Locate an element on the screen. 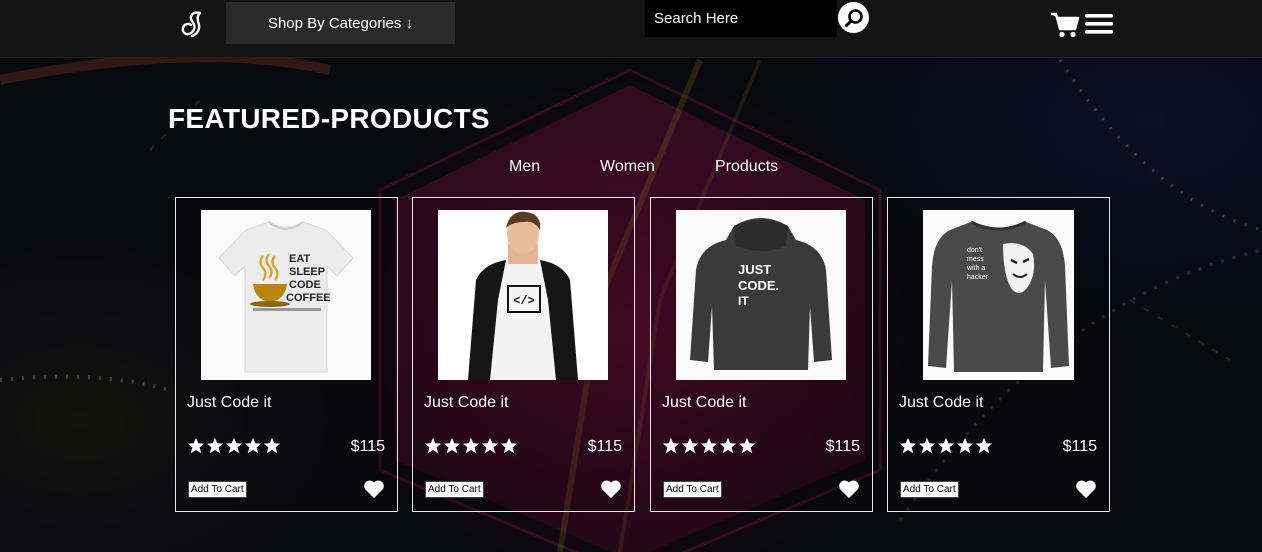 The height and width of the screenshot is (552, 1262). search-input is located at coordinates (741, 18).